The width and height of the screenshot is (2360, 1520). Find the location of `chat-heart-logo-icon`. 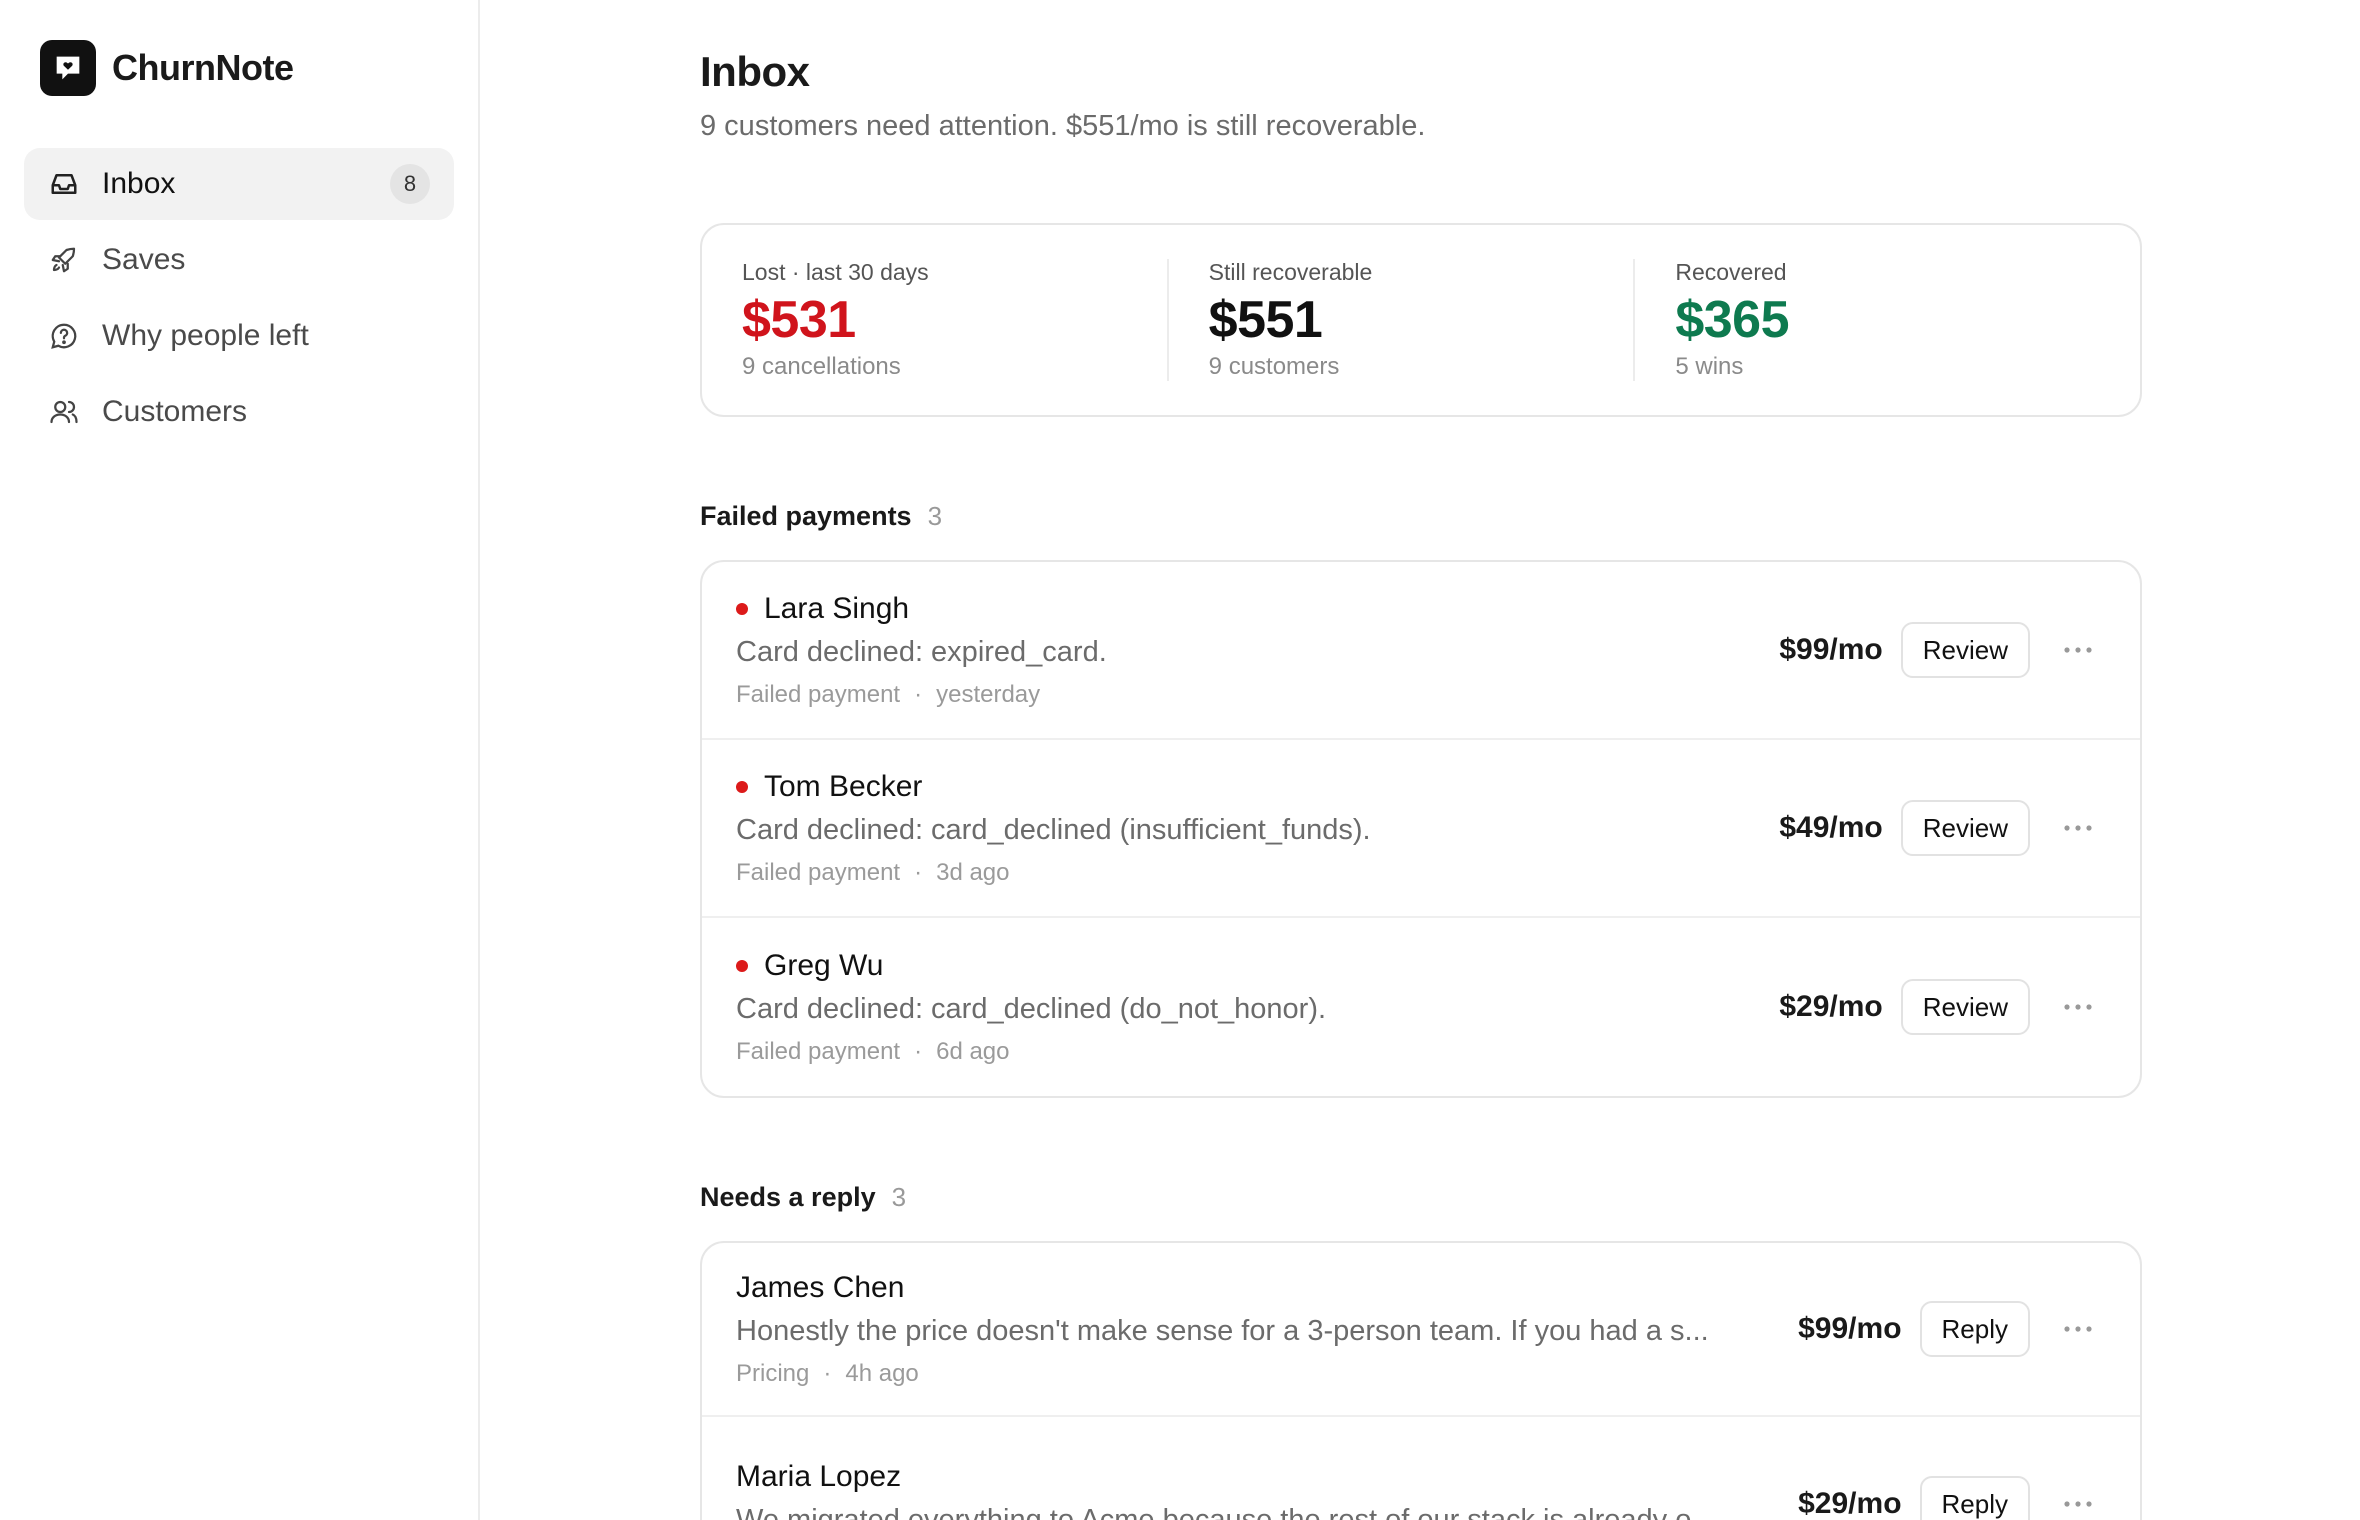

chat-heart-logo-icon is located at coordinates (68, 68).